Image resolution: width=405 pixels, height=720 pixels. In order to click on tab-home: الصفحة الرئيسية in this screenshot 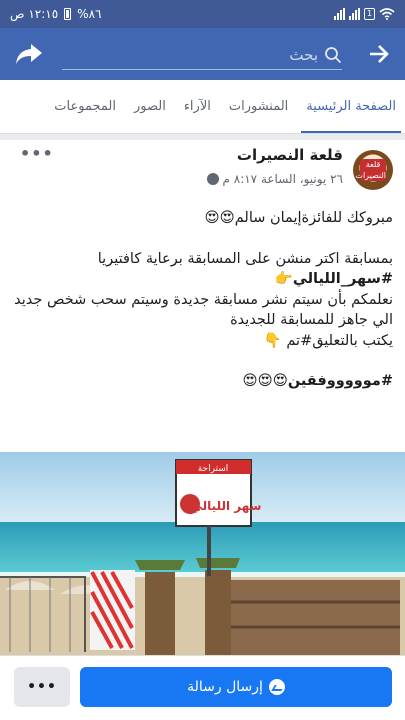, I will do `click(351, 106)`.